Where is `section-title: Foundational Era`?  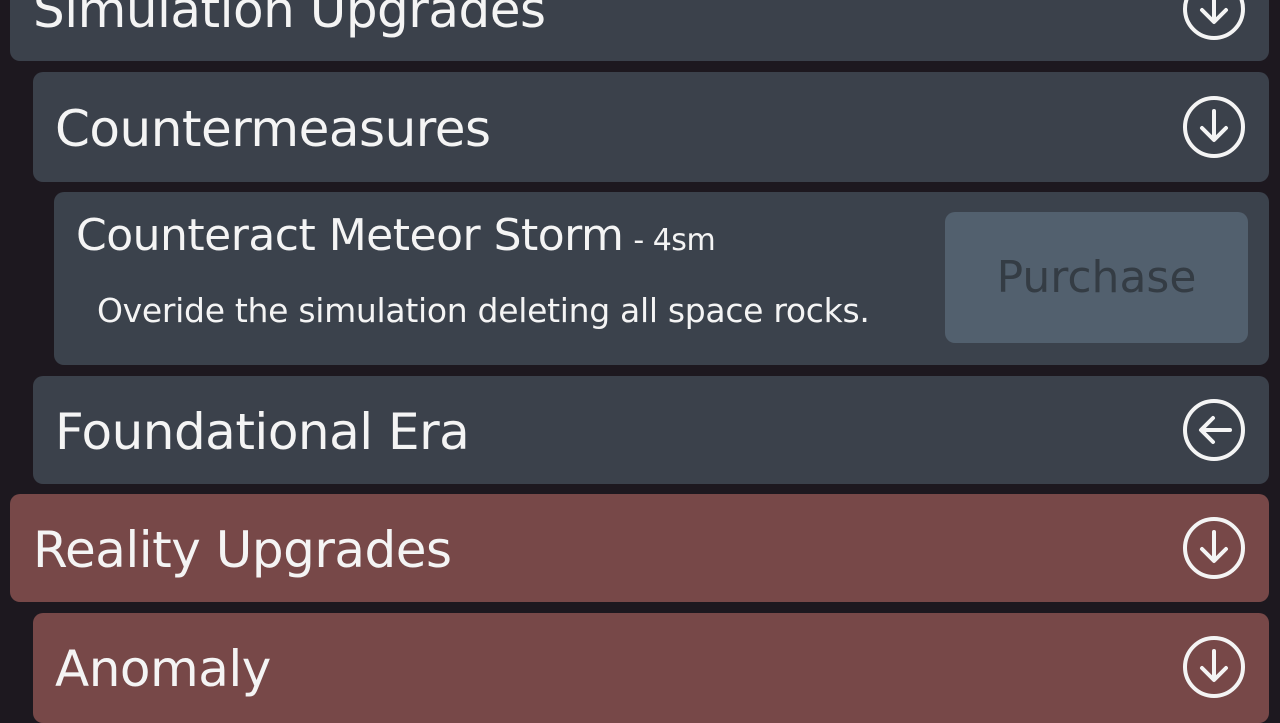
section-title: Foundational Era is located at coordinates (262, 432).